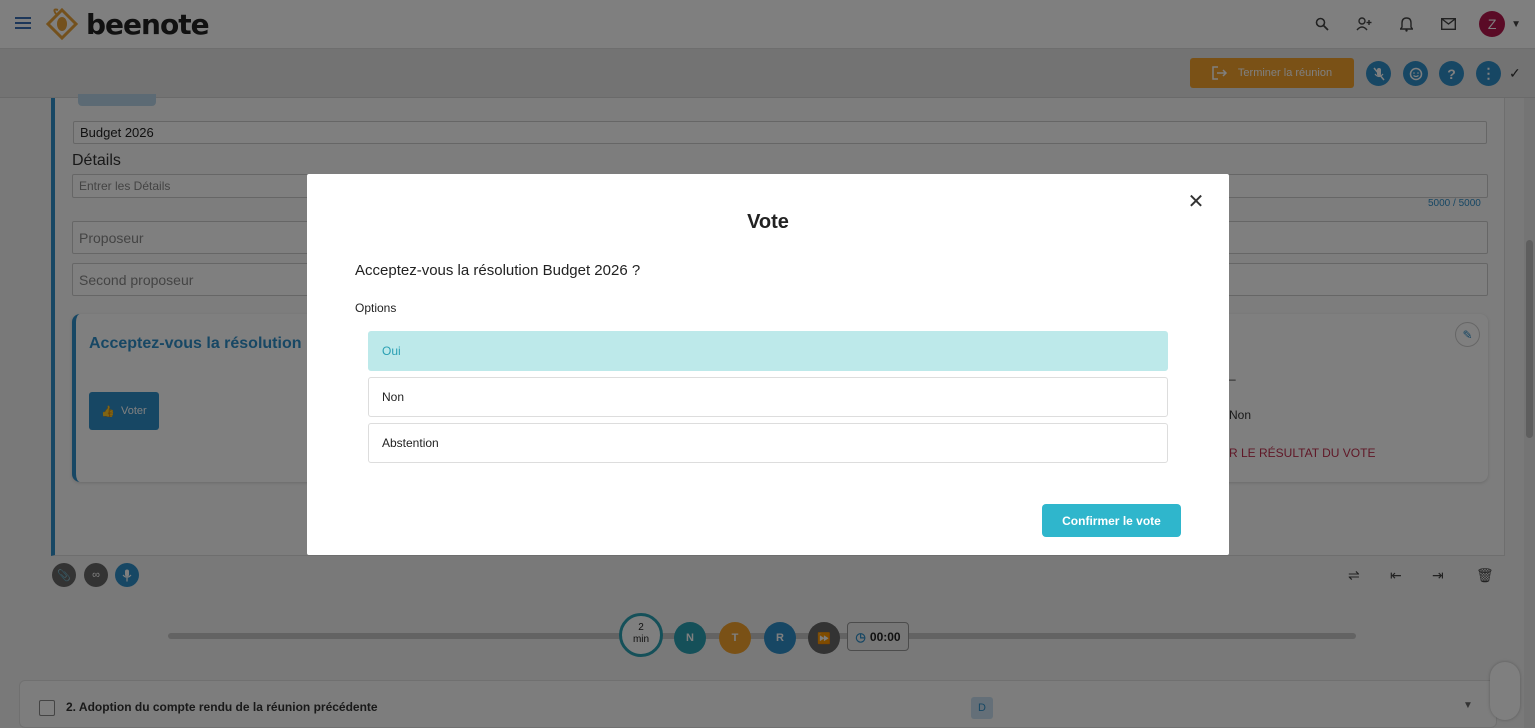  Describe the element at coordinates (410, 443) in the screenshot. I see `vote-option-label: Abstention` at that location.